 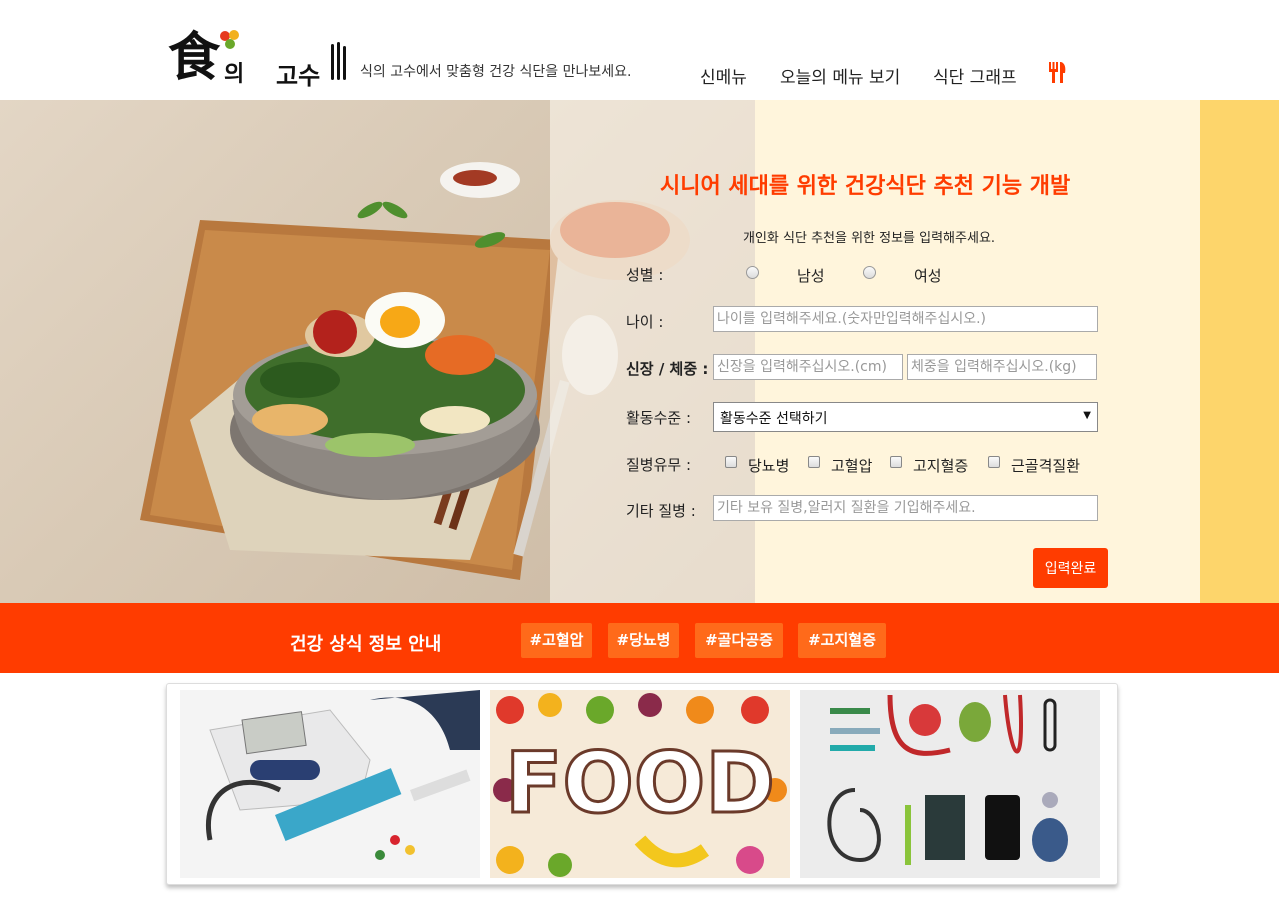 I want to click on diabetes-checkbox, so click(x=731, y=462).